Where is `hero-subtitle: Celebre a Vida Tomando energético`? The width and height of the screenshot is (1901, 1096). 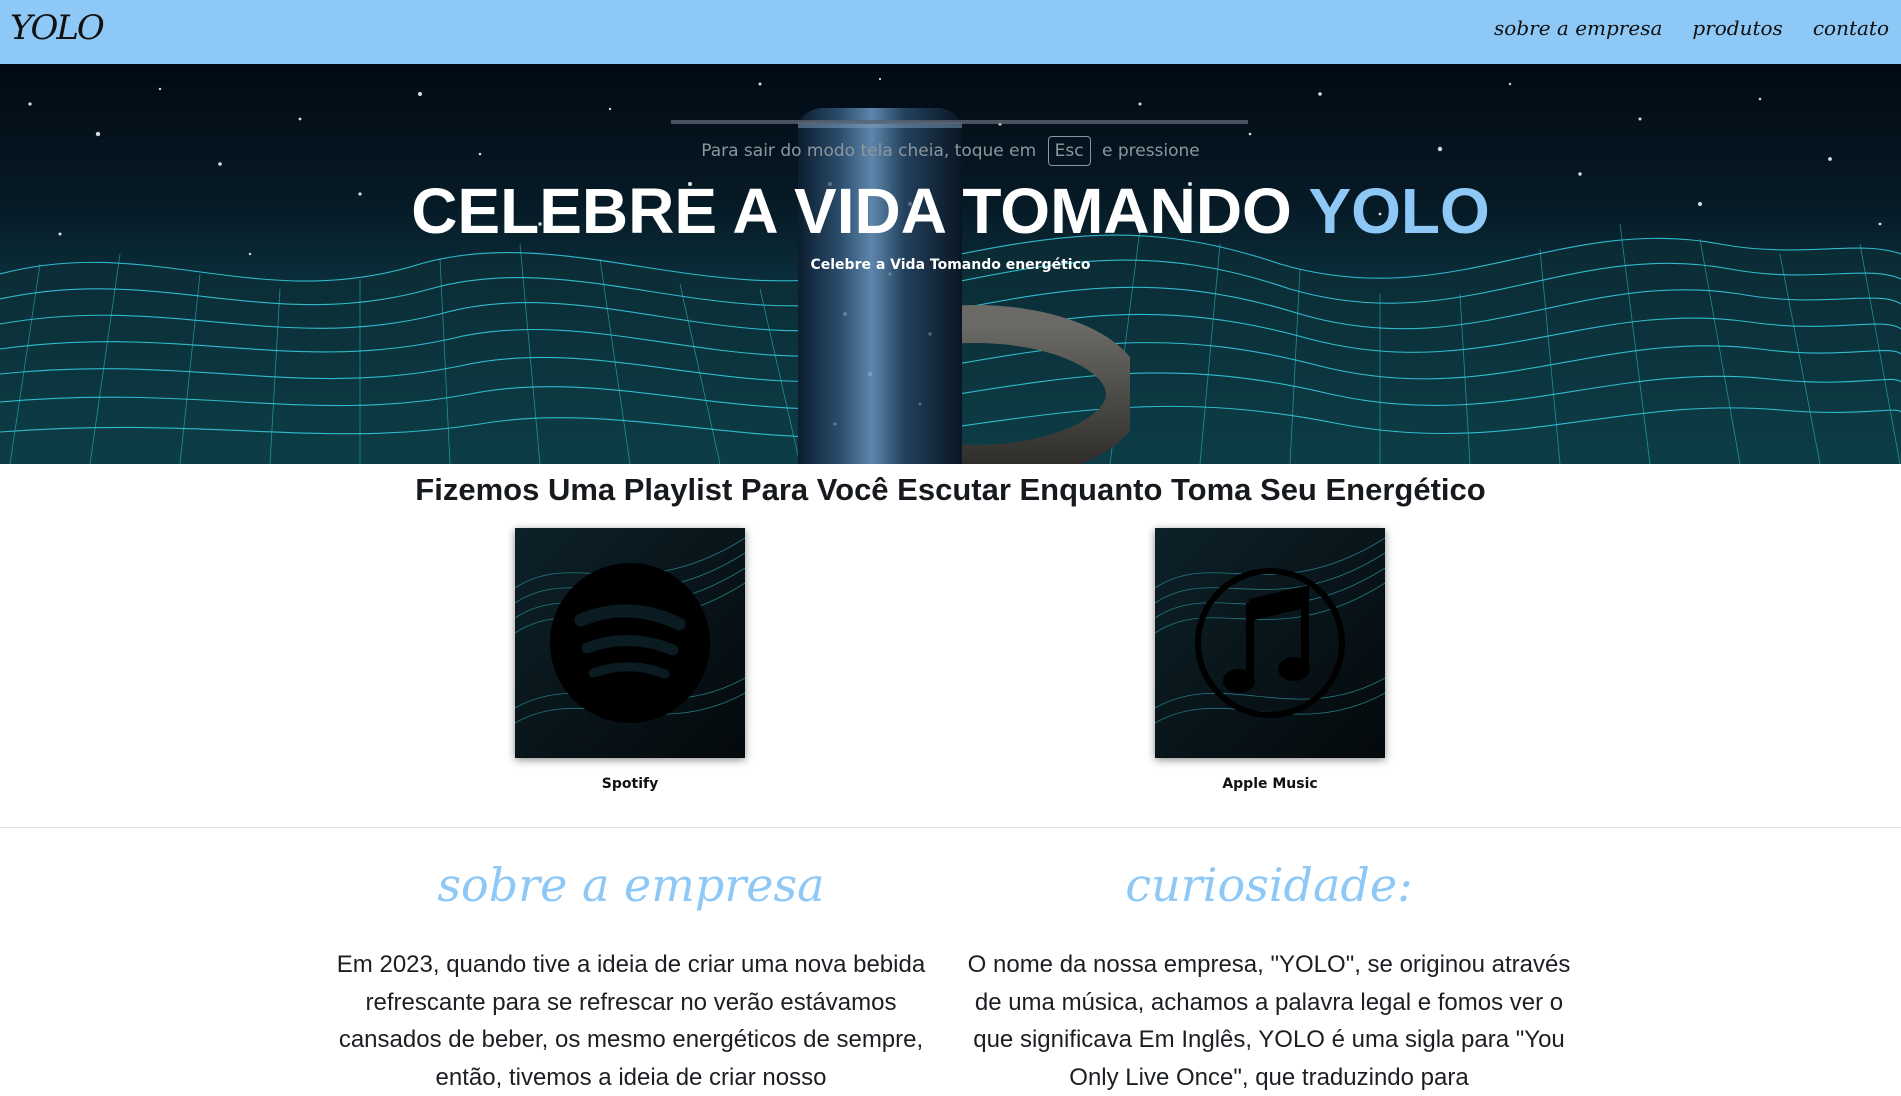 hero-subtitle: Celebre a Vida Tomando energético is located at coordinates (950, 265).